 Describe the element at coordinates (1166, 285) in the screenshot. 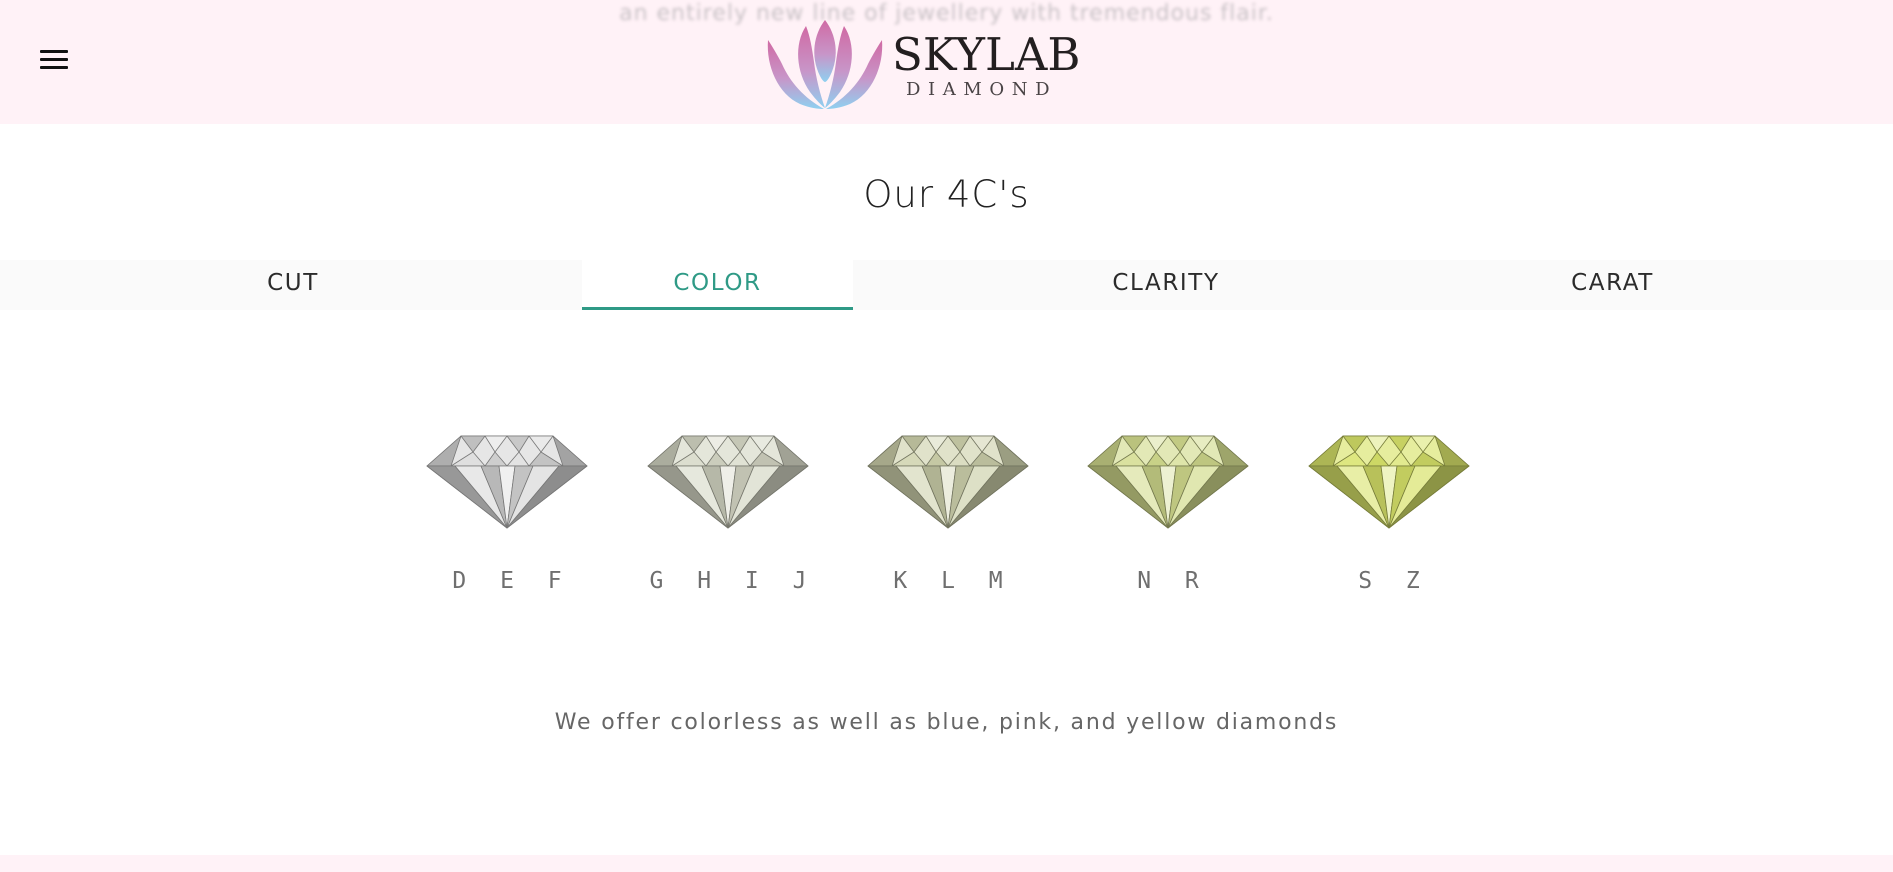

I see `tab-clarity: CLARITY` at that location.